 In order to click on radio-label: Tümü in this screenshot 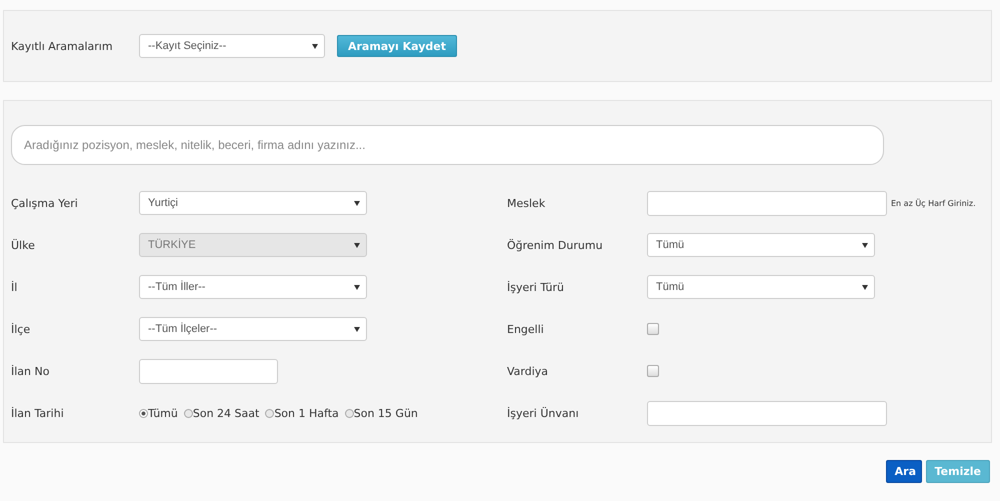, I will do `click(163, 413)`.